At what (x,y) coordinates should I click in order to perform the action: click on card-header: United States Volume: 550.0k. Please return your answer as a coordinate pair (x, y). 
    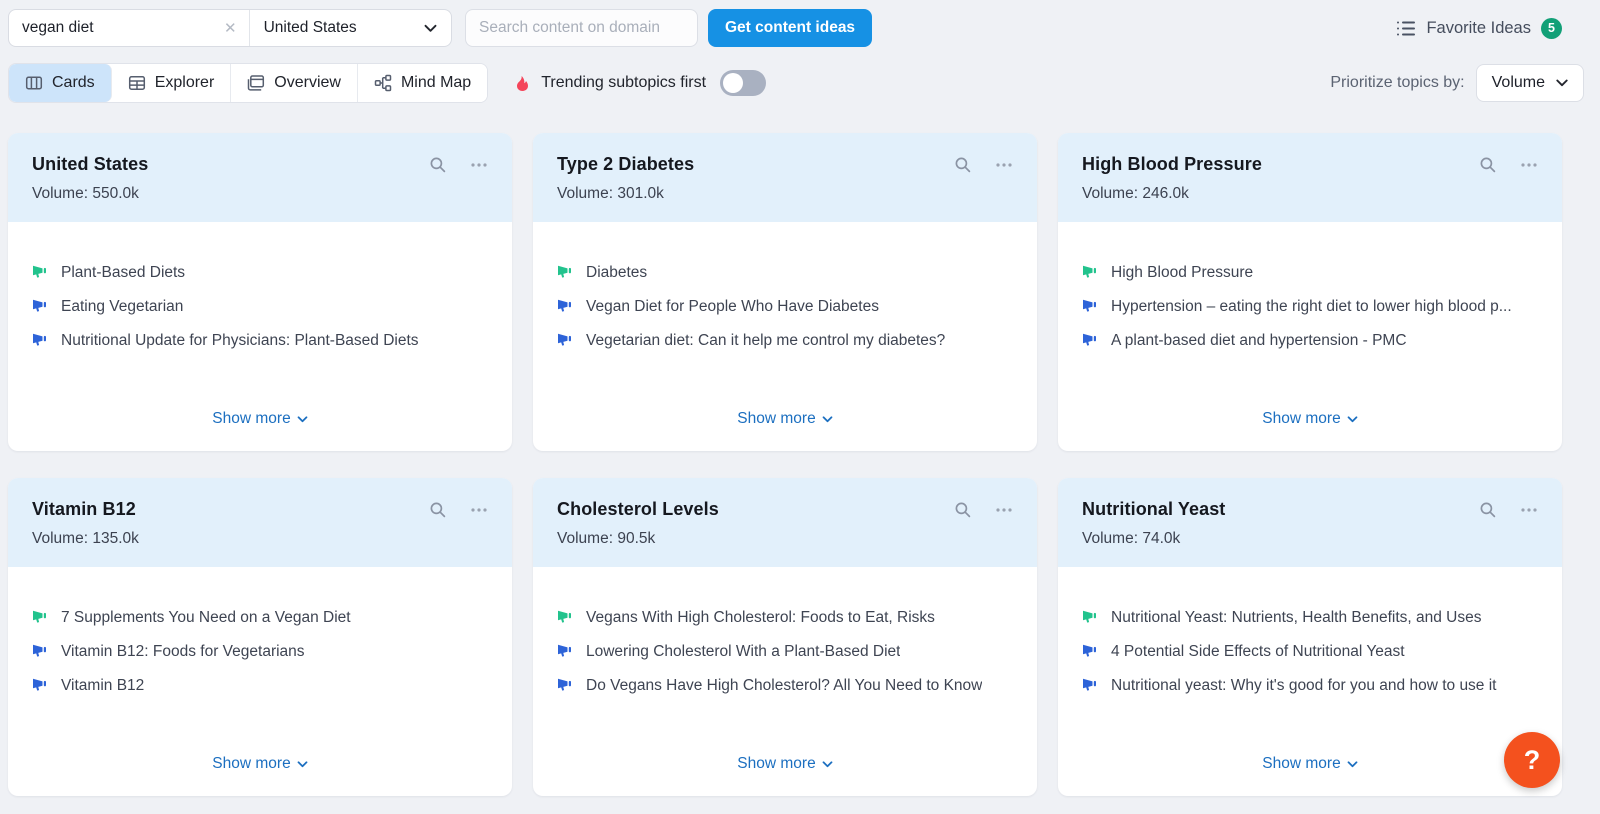
    Looking at the image, I should click on (260, 177).